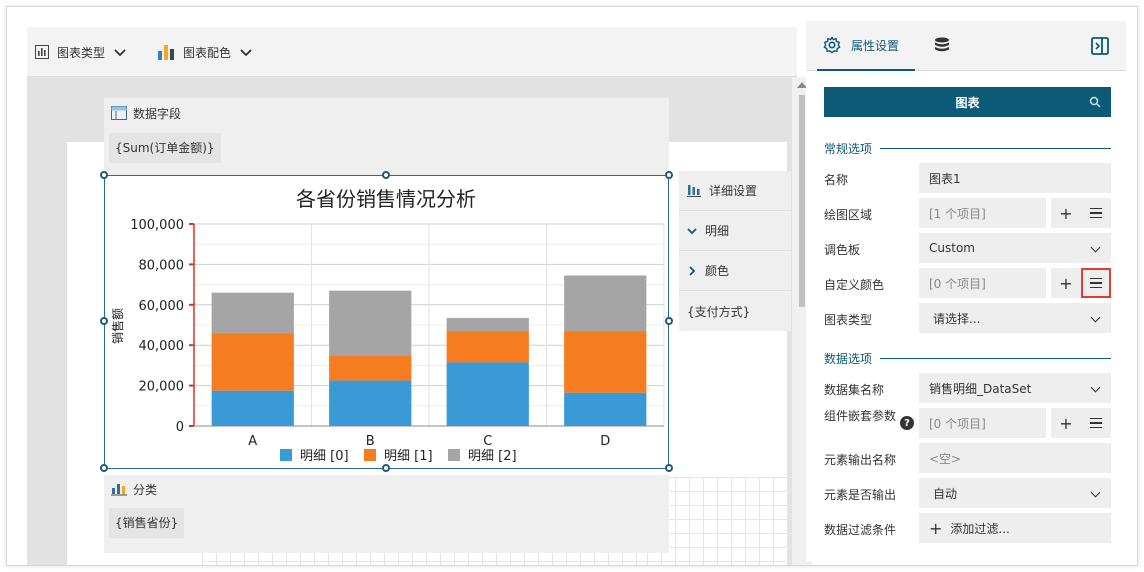 The width and height of the screenshot is (1144, 572). What do you see at coordinates (370, 441) in the screenshot?
I see `x-tick-label: B` at bounding box center [370, 441].